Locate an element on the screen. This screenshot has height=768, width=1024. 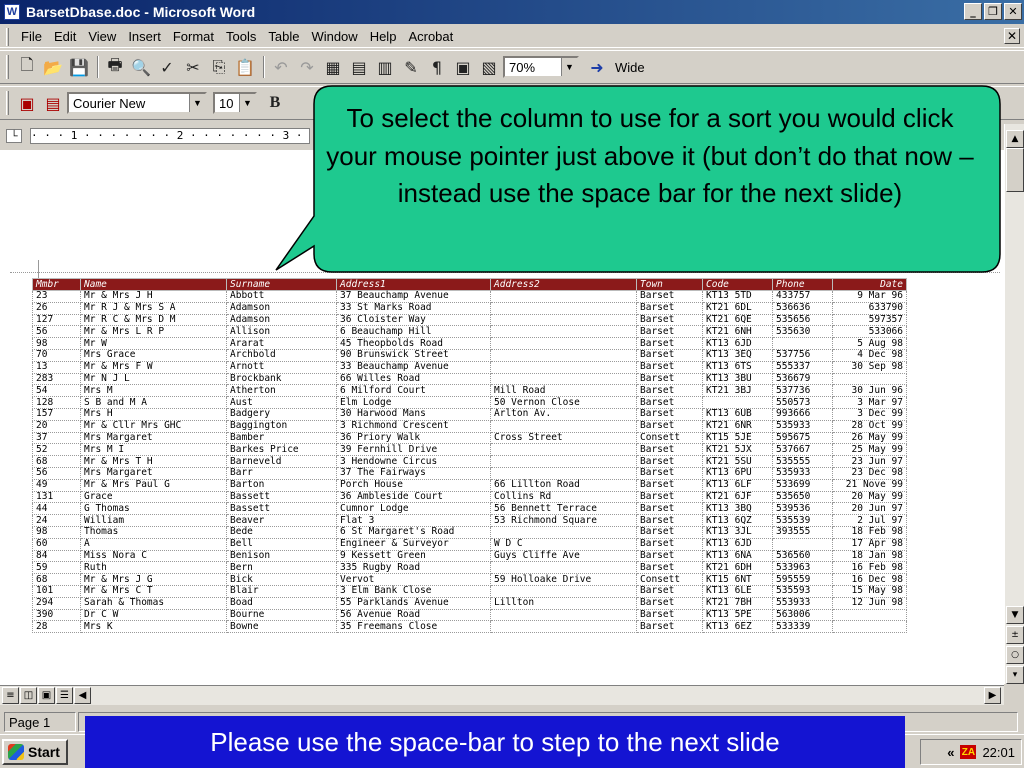
toolbar-grip is located at coordinates (7, 103).